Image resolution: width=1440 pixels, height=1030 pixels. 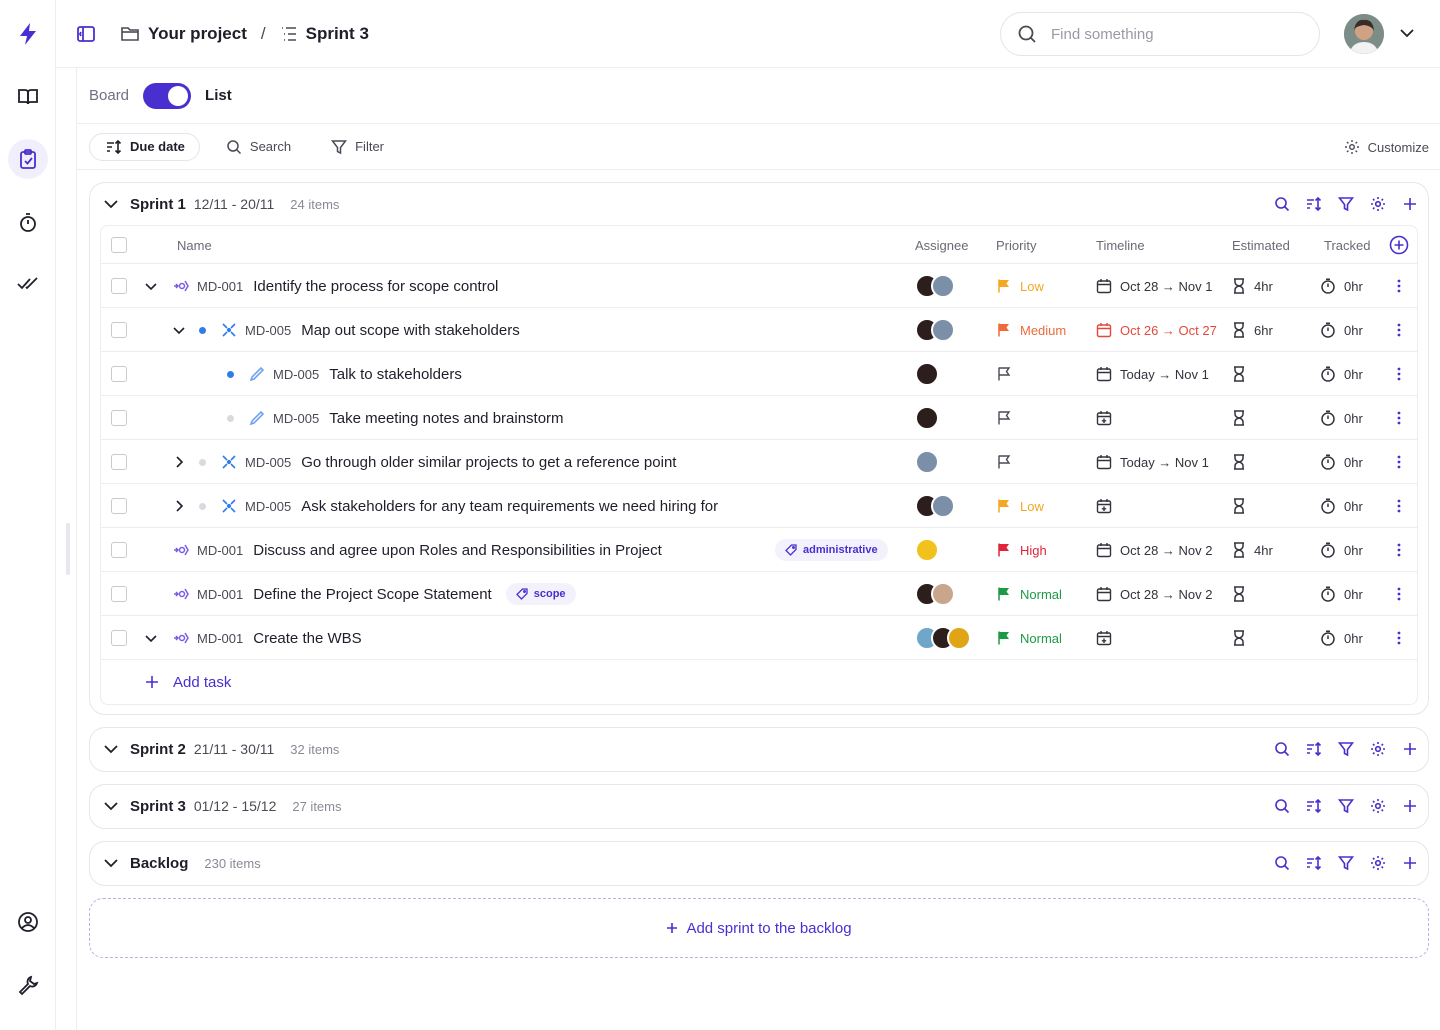 I want to click on sprint-3-header: Sprint 3 01/12 - 15/12 27 items, so click(x=759, y=806).